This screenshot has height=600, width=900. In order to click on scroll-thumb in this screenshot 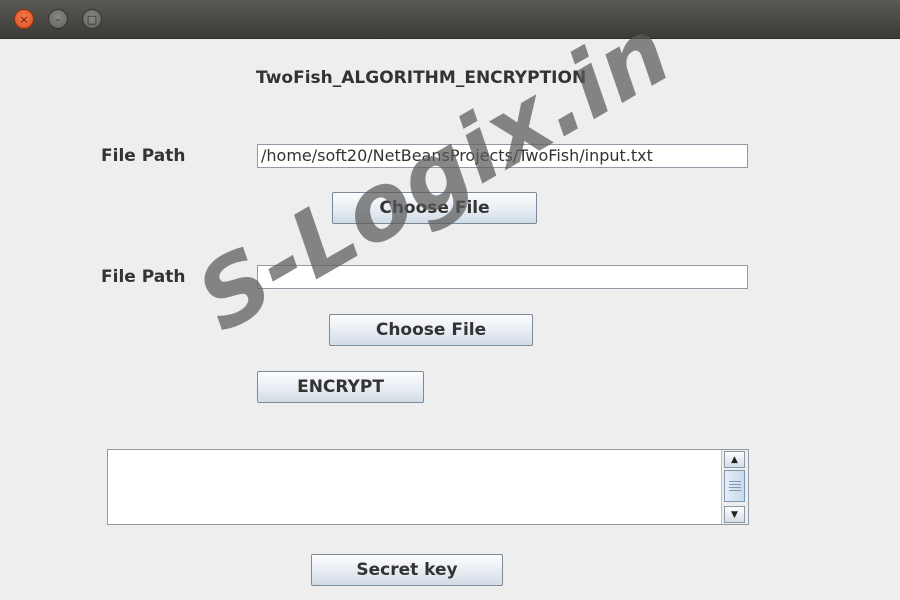, I will do `click(734, 486)`.